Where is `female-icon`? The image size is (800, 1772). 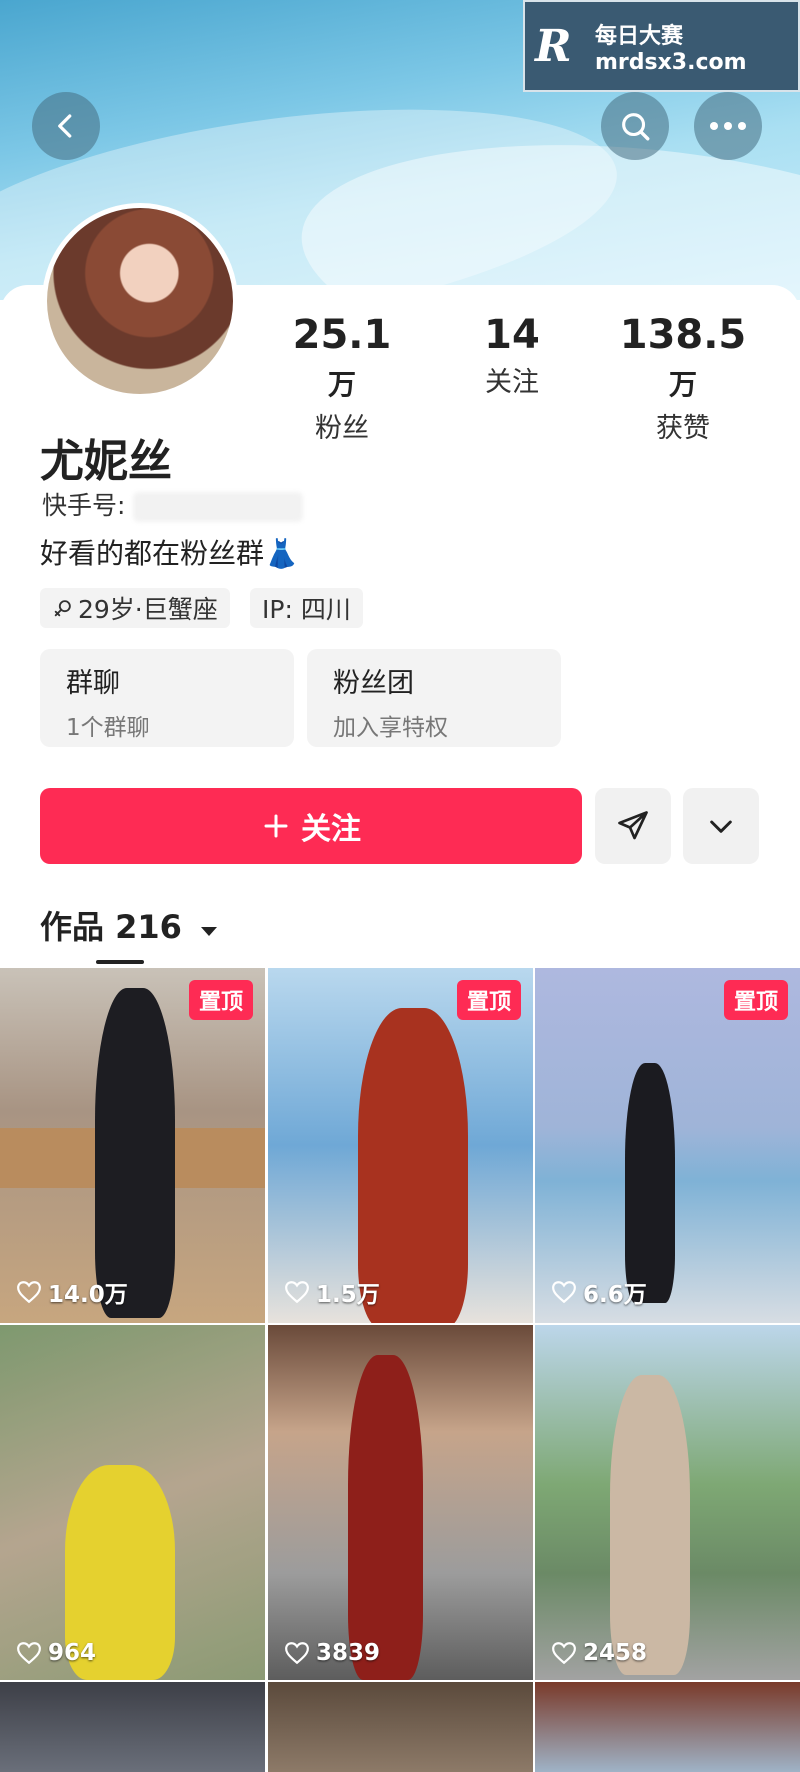
female-icon is located at coordinates (62, 608).